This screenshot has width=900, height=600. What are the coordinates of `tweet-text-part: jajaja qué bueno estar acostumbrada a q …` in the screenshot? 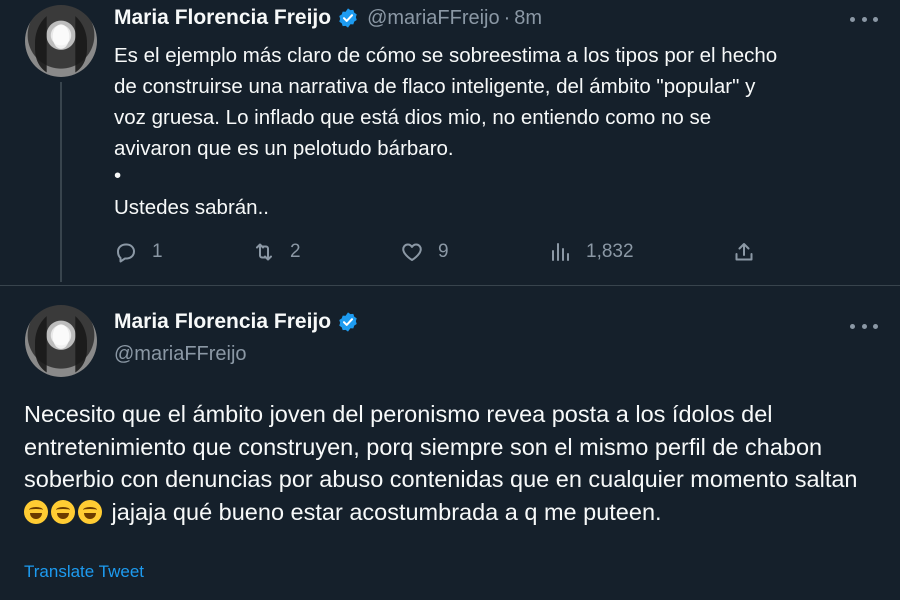 It's located at (383, 511).